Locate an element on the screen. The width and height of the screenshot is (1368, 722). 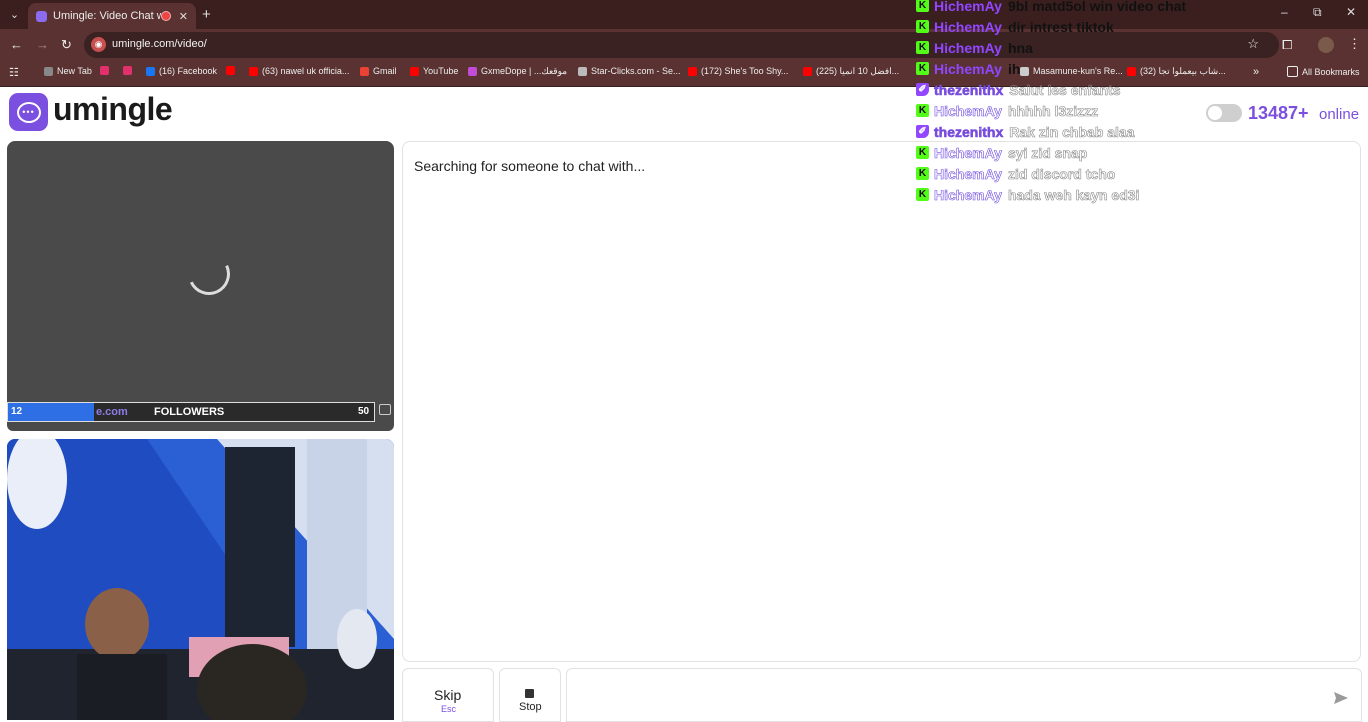
browser-toolbar: ← → ↻ ◉ umingle.com/video/ ☆ ⧠ ⋮ is located at coordinates (684, 45).